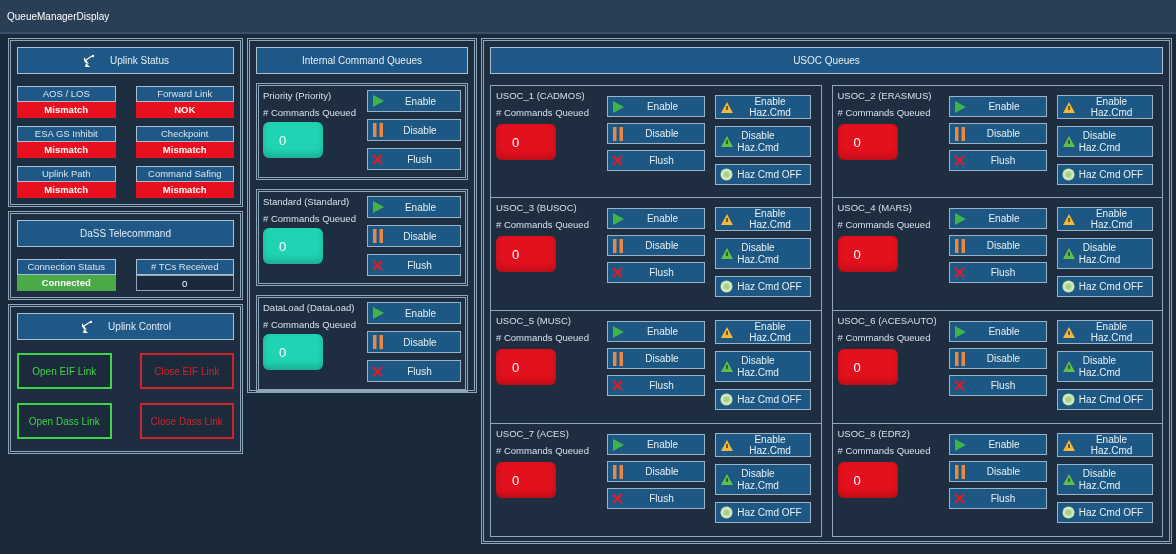 The width and height of the screenshot is (1176, 554). Describe the element at coordinates (533, 433) in the screenshot. I see `queue-name: USOC_7 (ACES)` at that location.